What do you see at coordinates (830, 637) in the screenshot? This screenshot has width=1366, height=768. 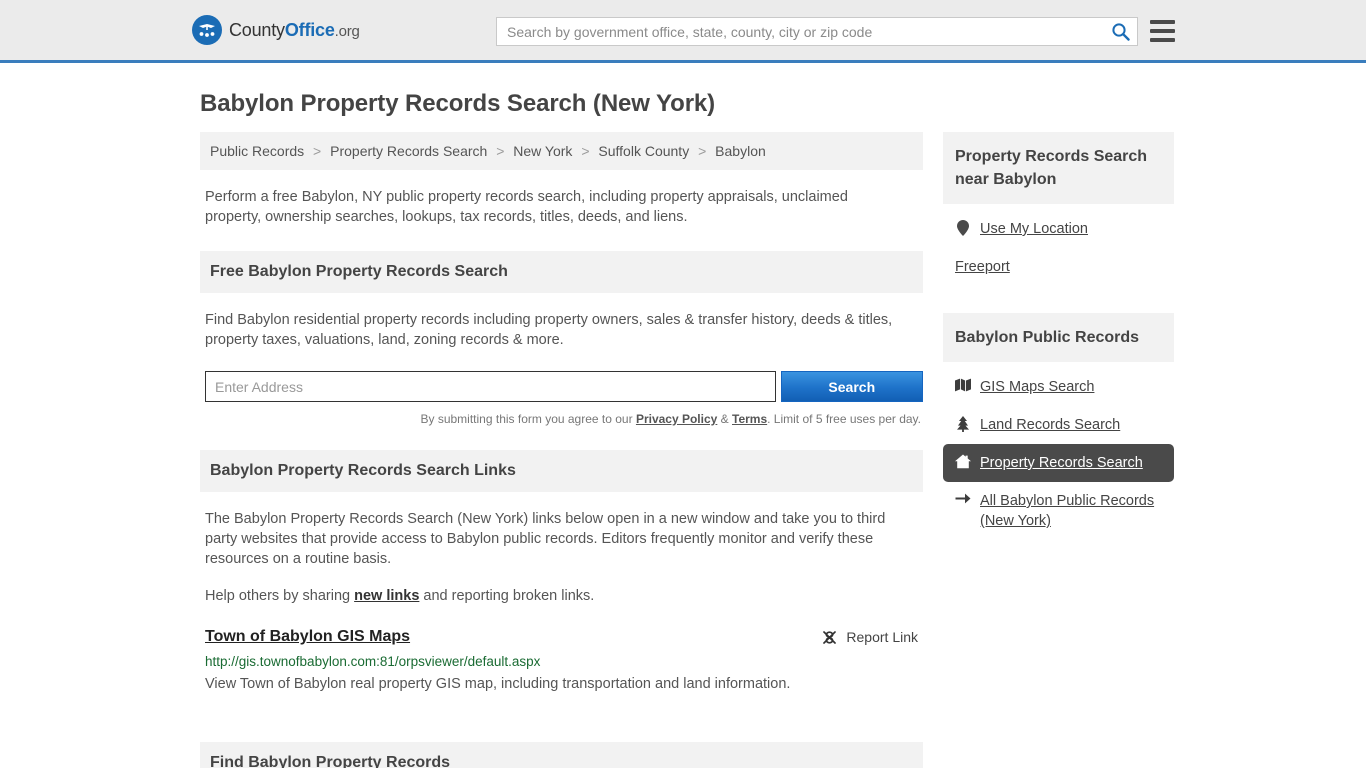 I see `broken-link-icon` at bounding box center [830, 637].